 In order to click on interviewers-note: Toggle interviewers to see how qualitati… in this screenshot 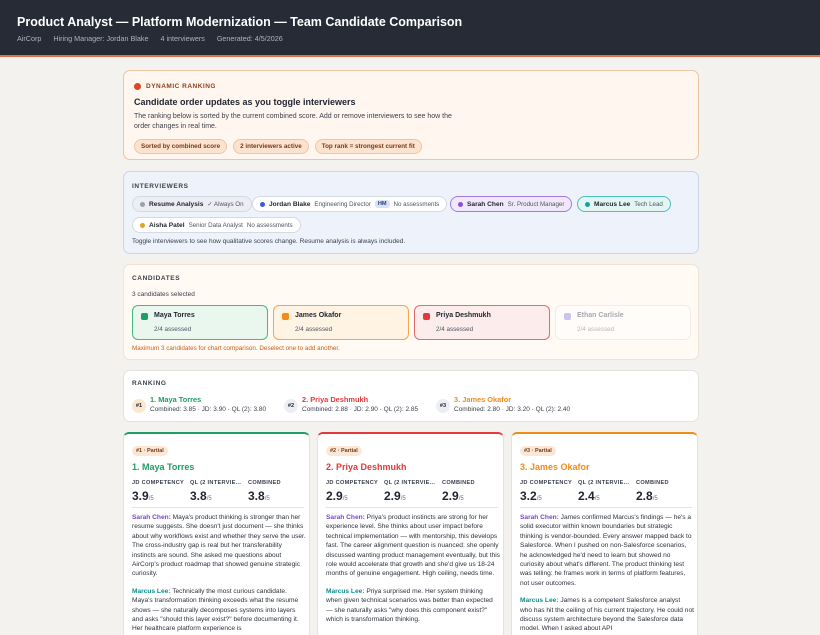, I will do `click(269, 241)`.